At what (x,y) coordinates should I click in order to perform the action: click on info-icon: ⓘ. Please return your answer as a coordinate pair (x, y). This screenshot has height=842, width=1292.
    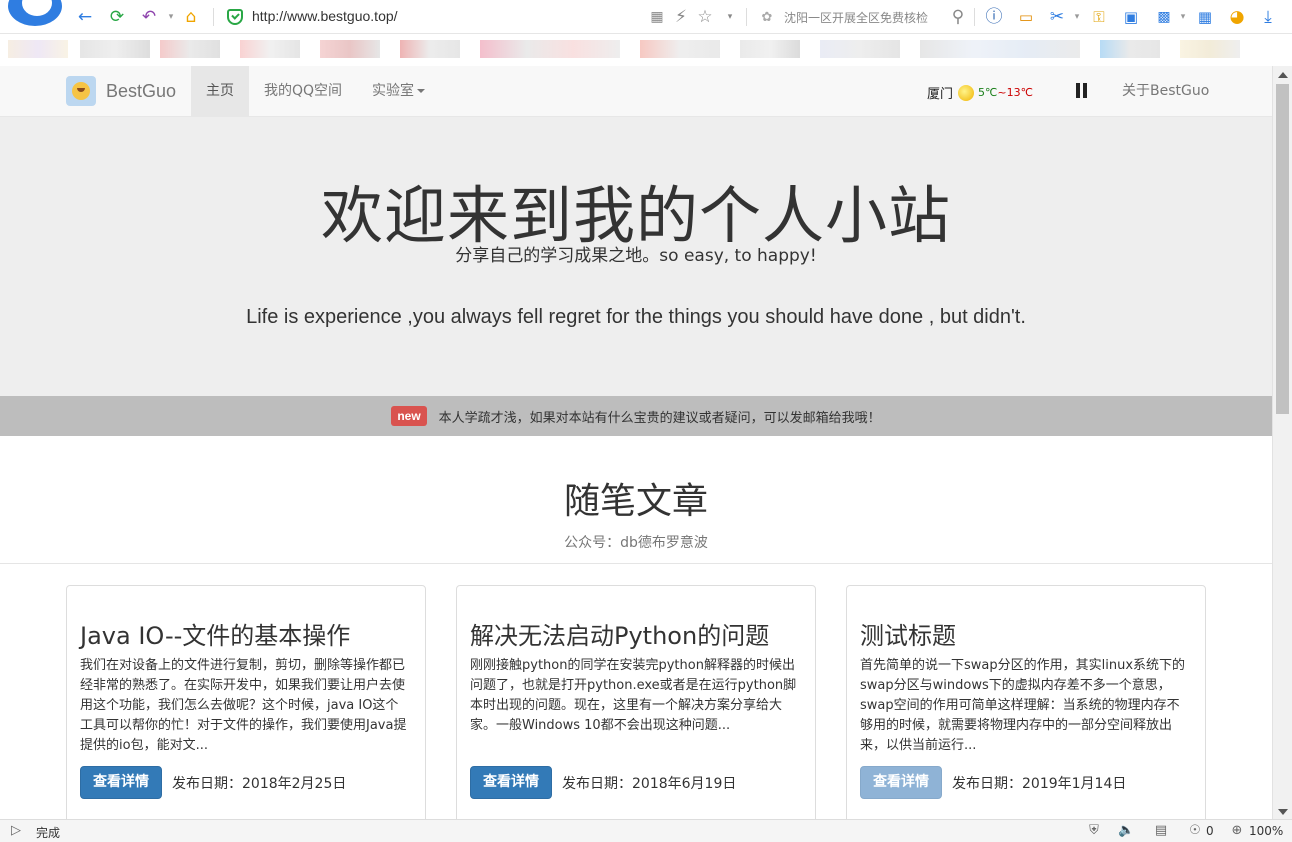
    Looking at the image, I should click on (994, 17).